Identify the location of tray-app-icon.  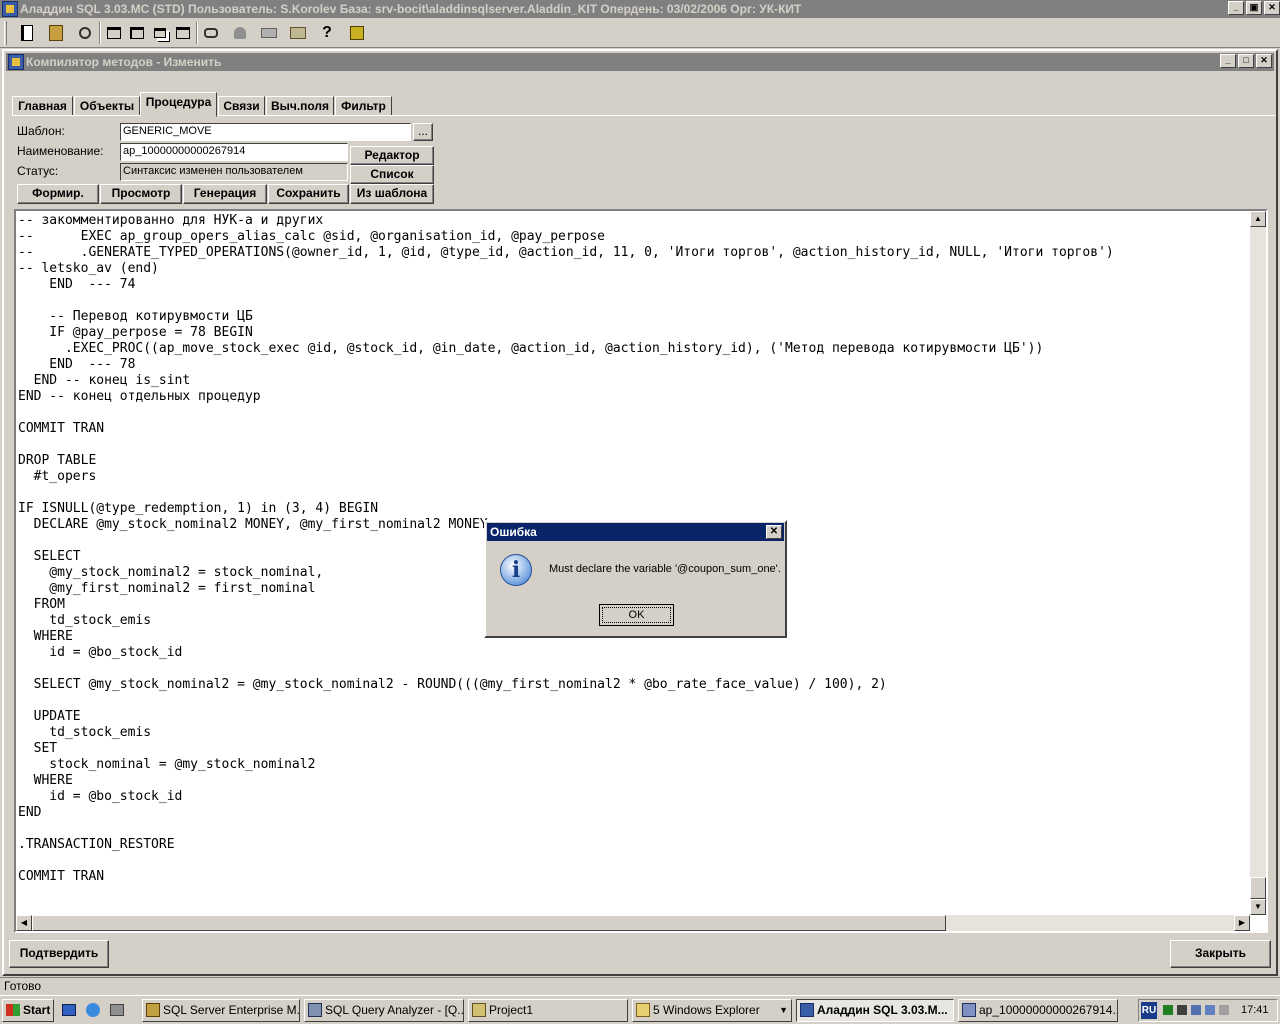
(1168, 1010).